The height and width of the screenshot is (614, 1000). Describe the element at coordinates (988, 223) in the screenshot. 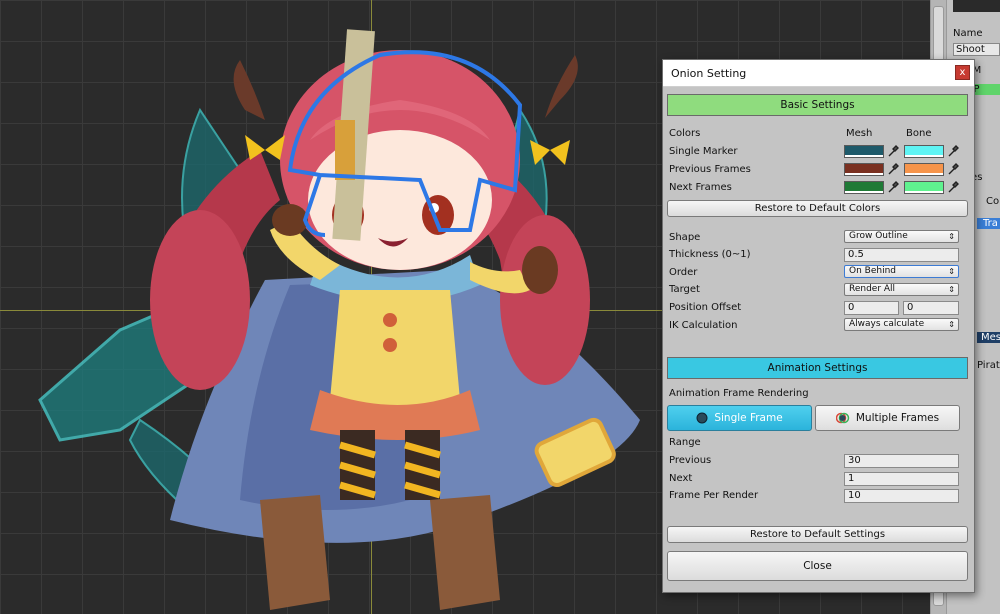

I see `track-item: Tra` at that location.